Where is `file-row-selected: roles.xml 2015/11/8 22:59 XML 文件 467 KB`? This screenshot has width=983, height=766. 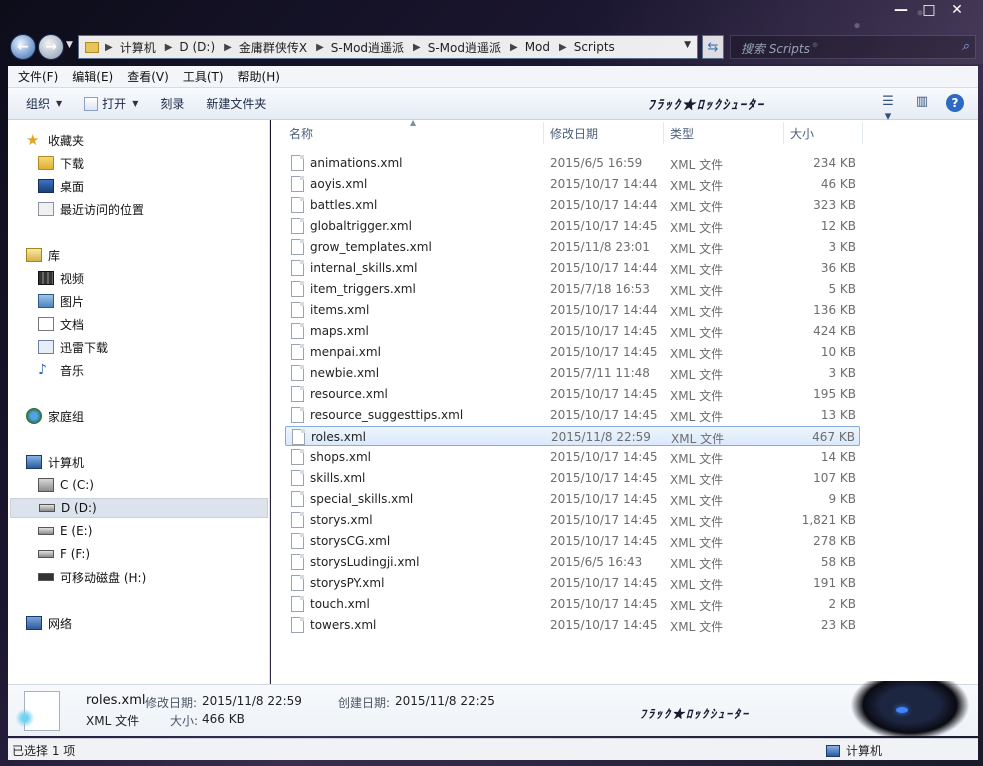 file-row-selected: roles.xml 2015/11/8 22:59 XML 文件 467 KB is located at coordinates (572, 436).